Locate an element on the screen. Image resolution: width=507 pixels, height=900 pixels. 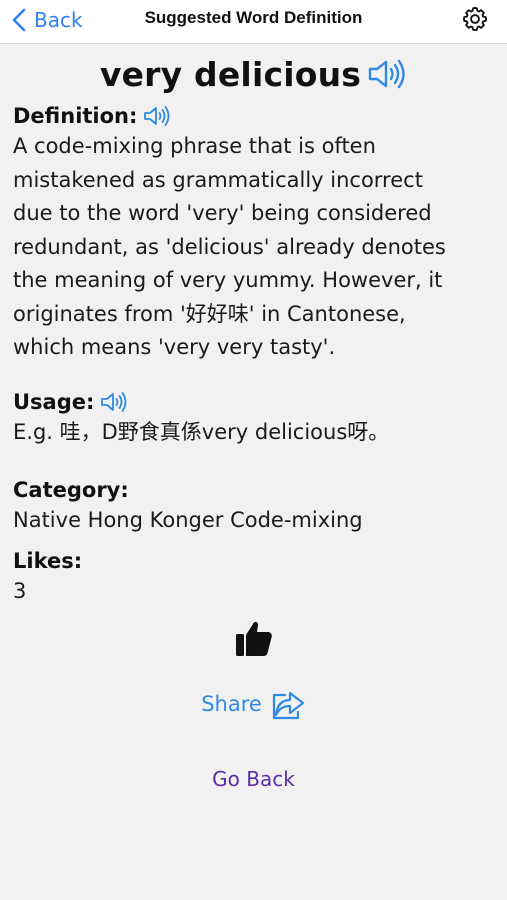
share-button: Share is located at coordinates (253, 704).